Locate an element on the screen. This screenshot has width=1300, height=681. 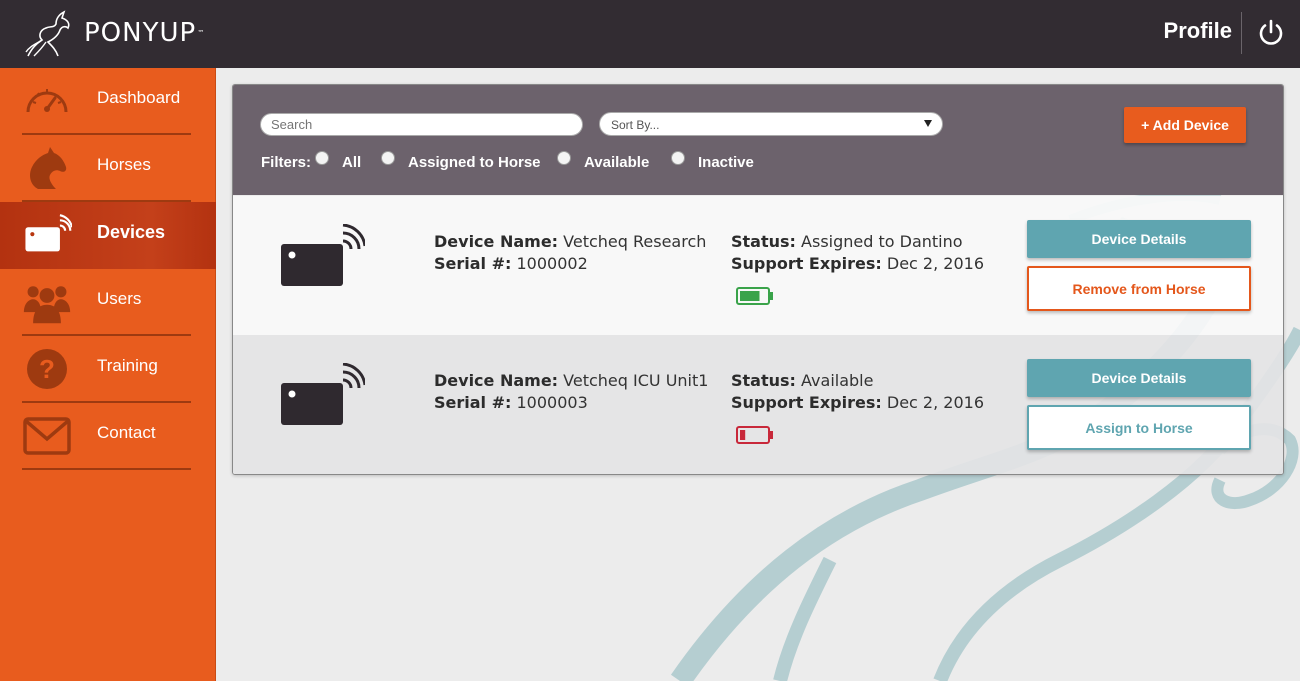
sidebar-item-label: Devices is located at coordinates (131, 232).